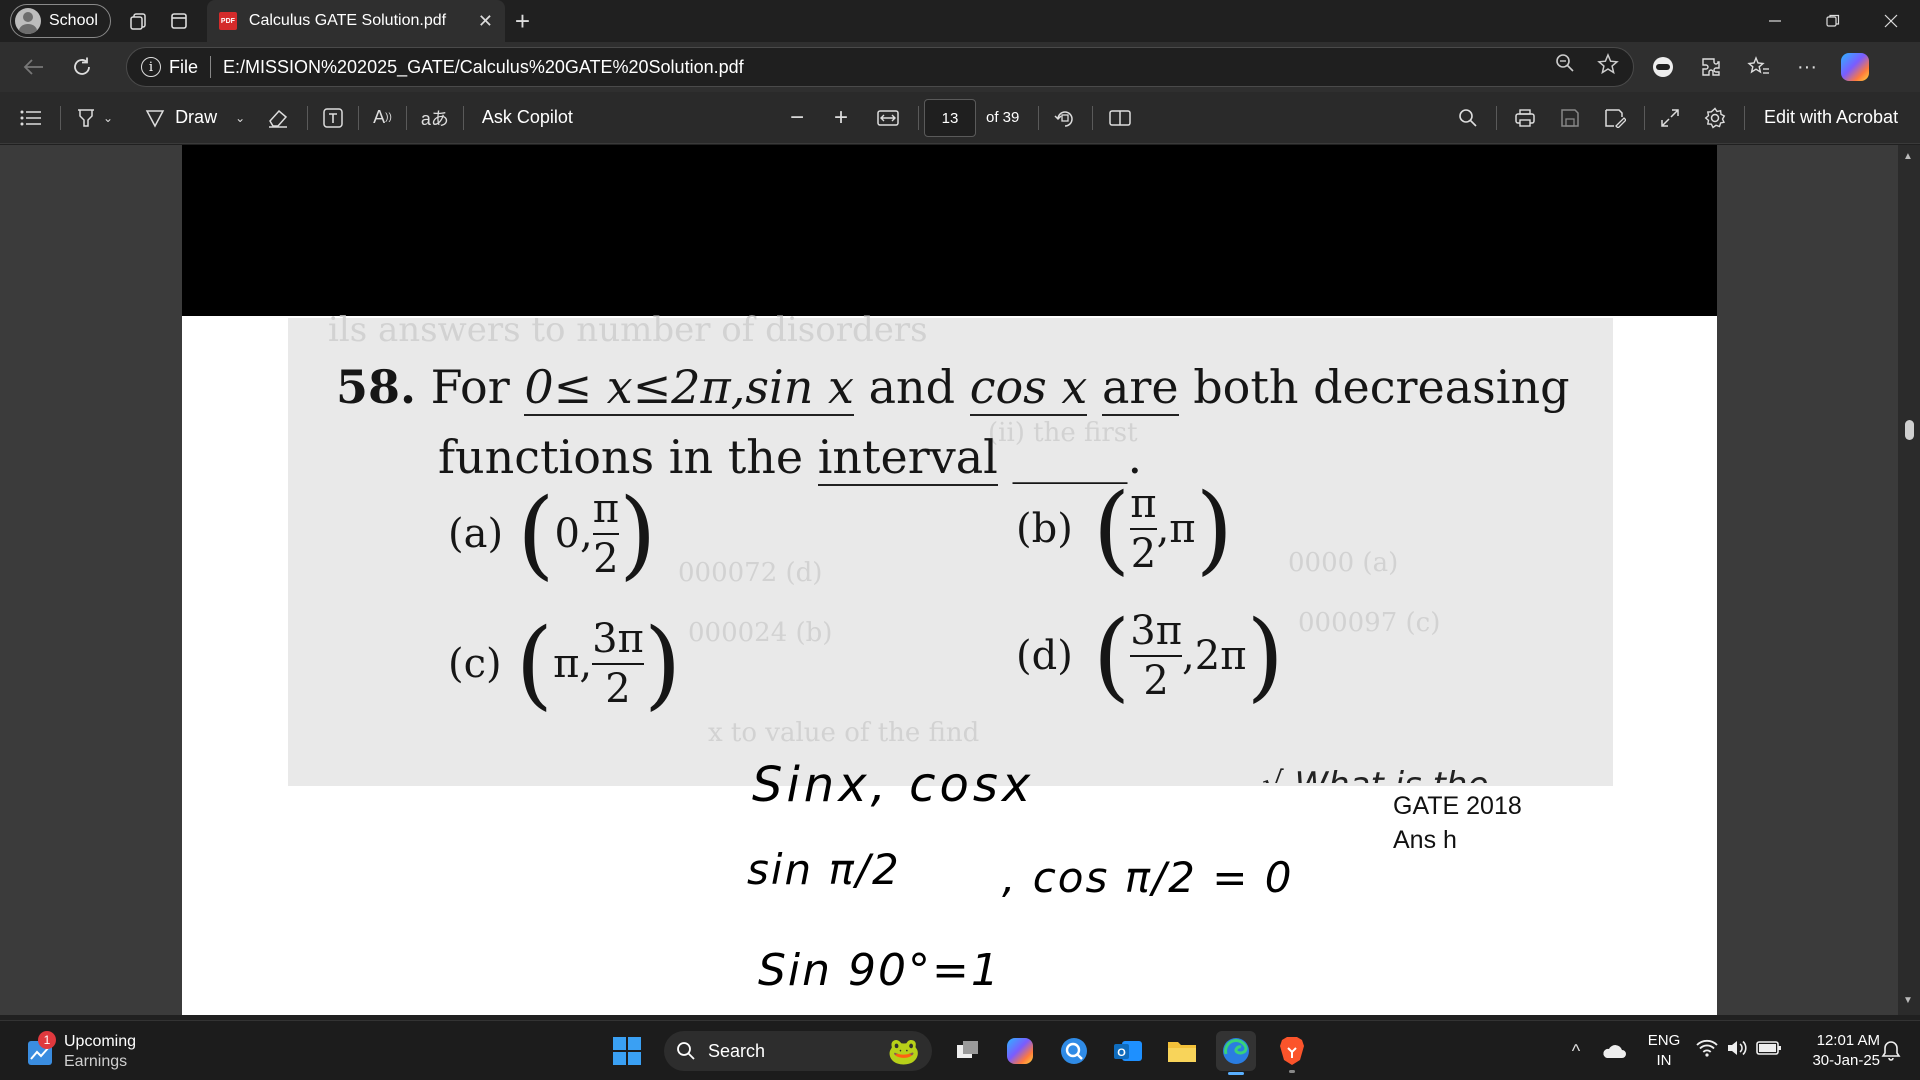 Image resolution: width=1920 pixels, height=1080 pixels. What do you see at coordinates (435, 118) in the screenshot?
I see `translate-icon: aあ` at bounding box center [435, 118].